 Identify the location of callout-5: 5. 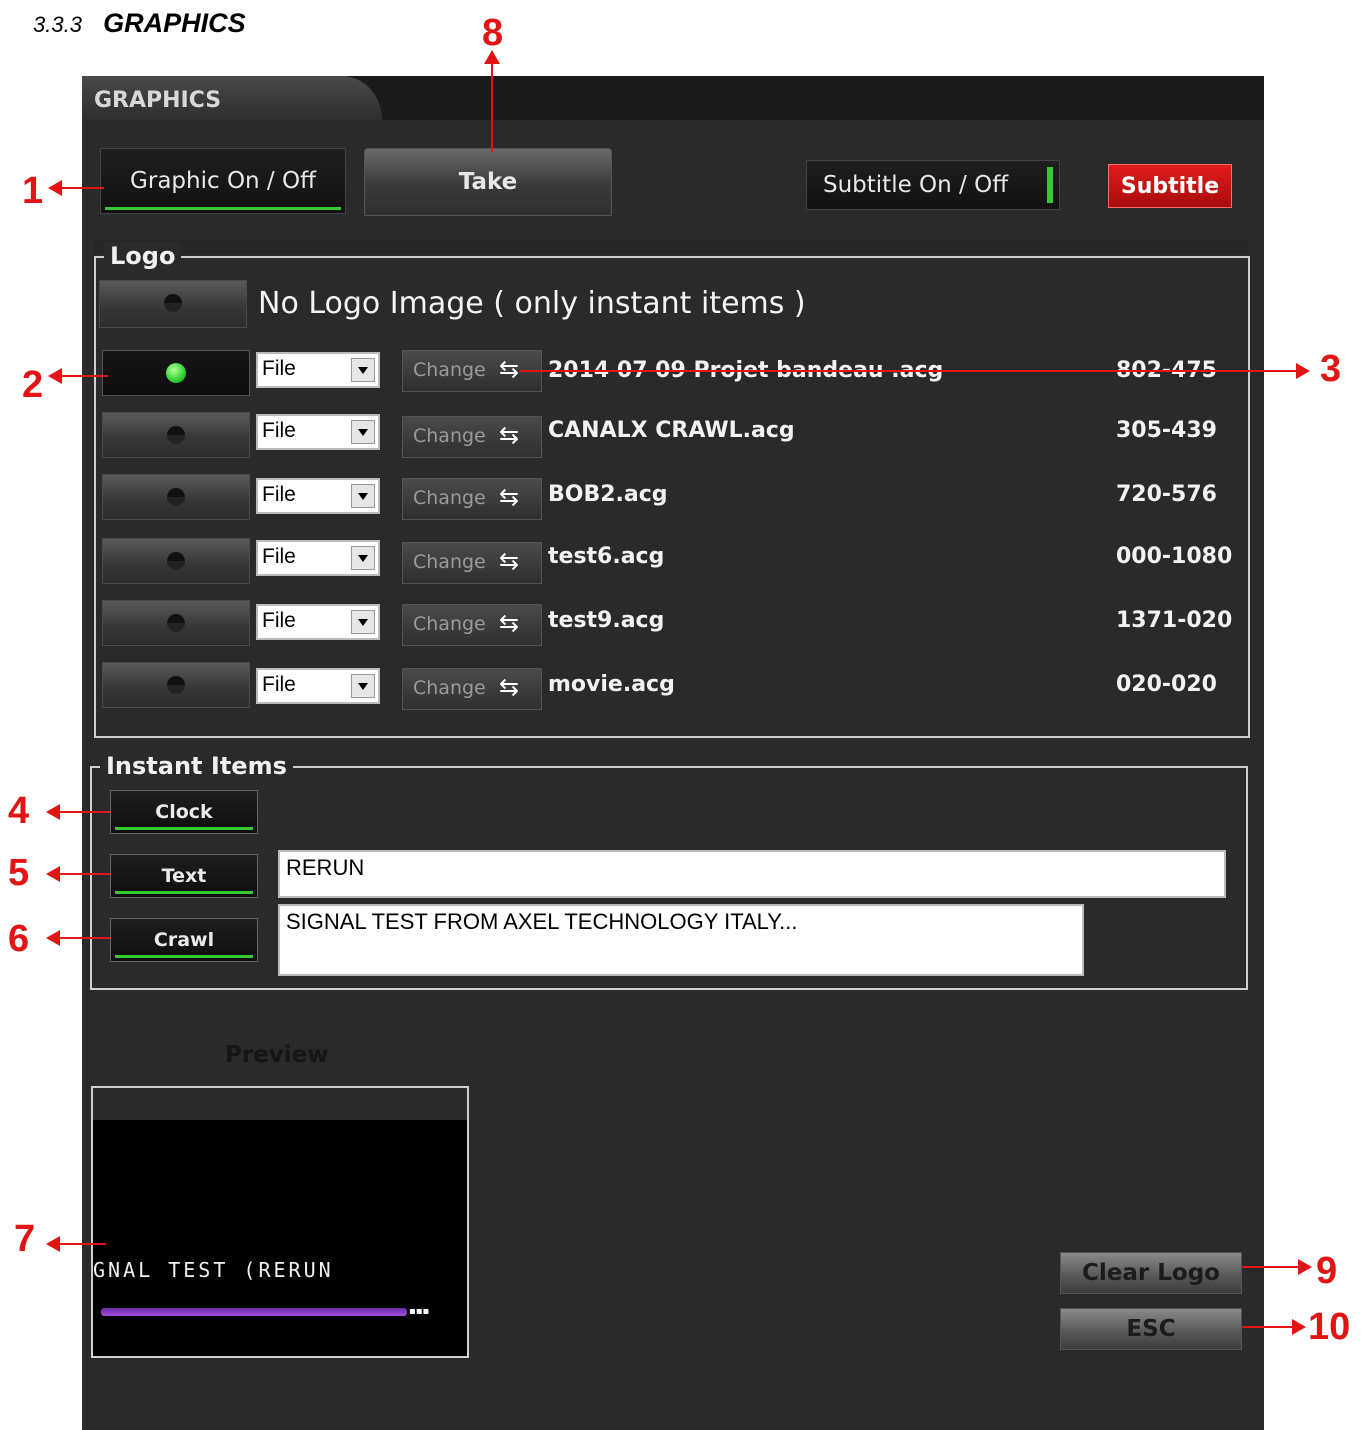
(19, 873).